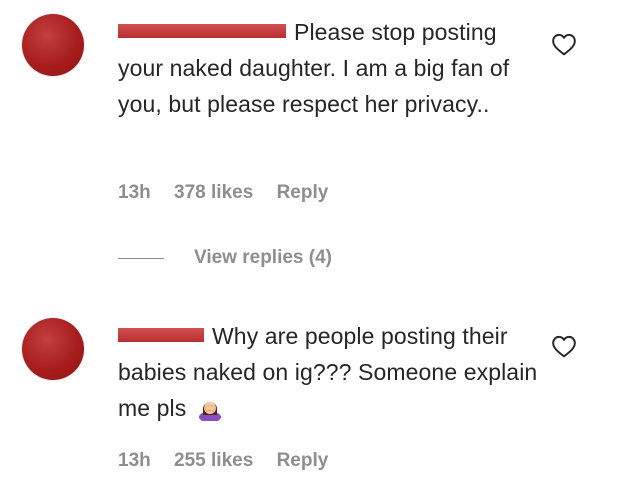 This screenshot has height=491, width=630. I want to click on comment-text-line1: Why are people posting, so click(334, 336).